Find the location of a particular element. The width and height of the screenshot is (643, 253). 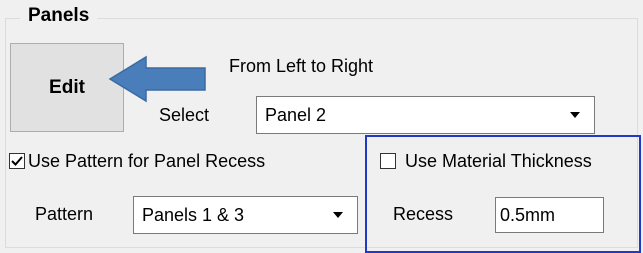

use-pattern-label: Use Pattern for Panel Recess is located at coordinates (146, 161).